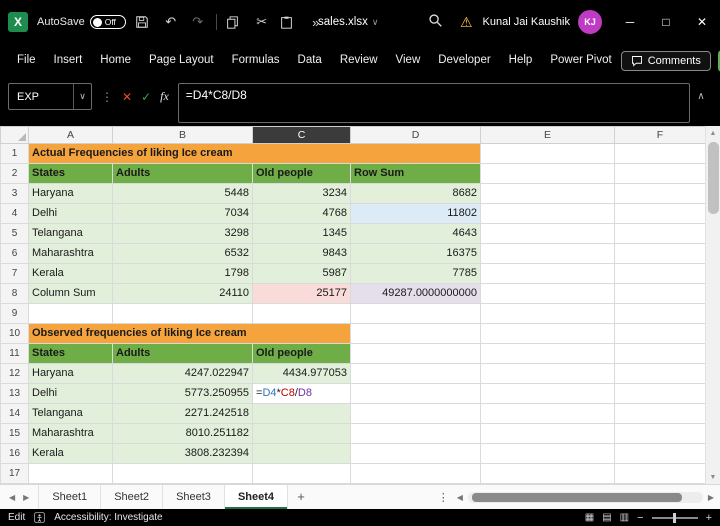 This screenshot has height=526, width=720. I want to click on cut-icon: ✂, so click(262, 22).